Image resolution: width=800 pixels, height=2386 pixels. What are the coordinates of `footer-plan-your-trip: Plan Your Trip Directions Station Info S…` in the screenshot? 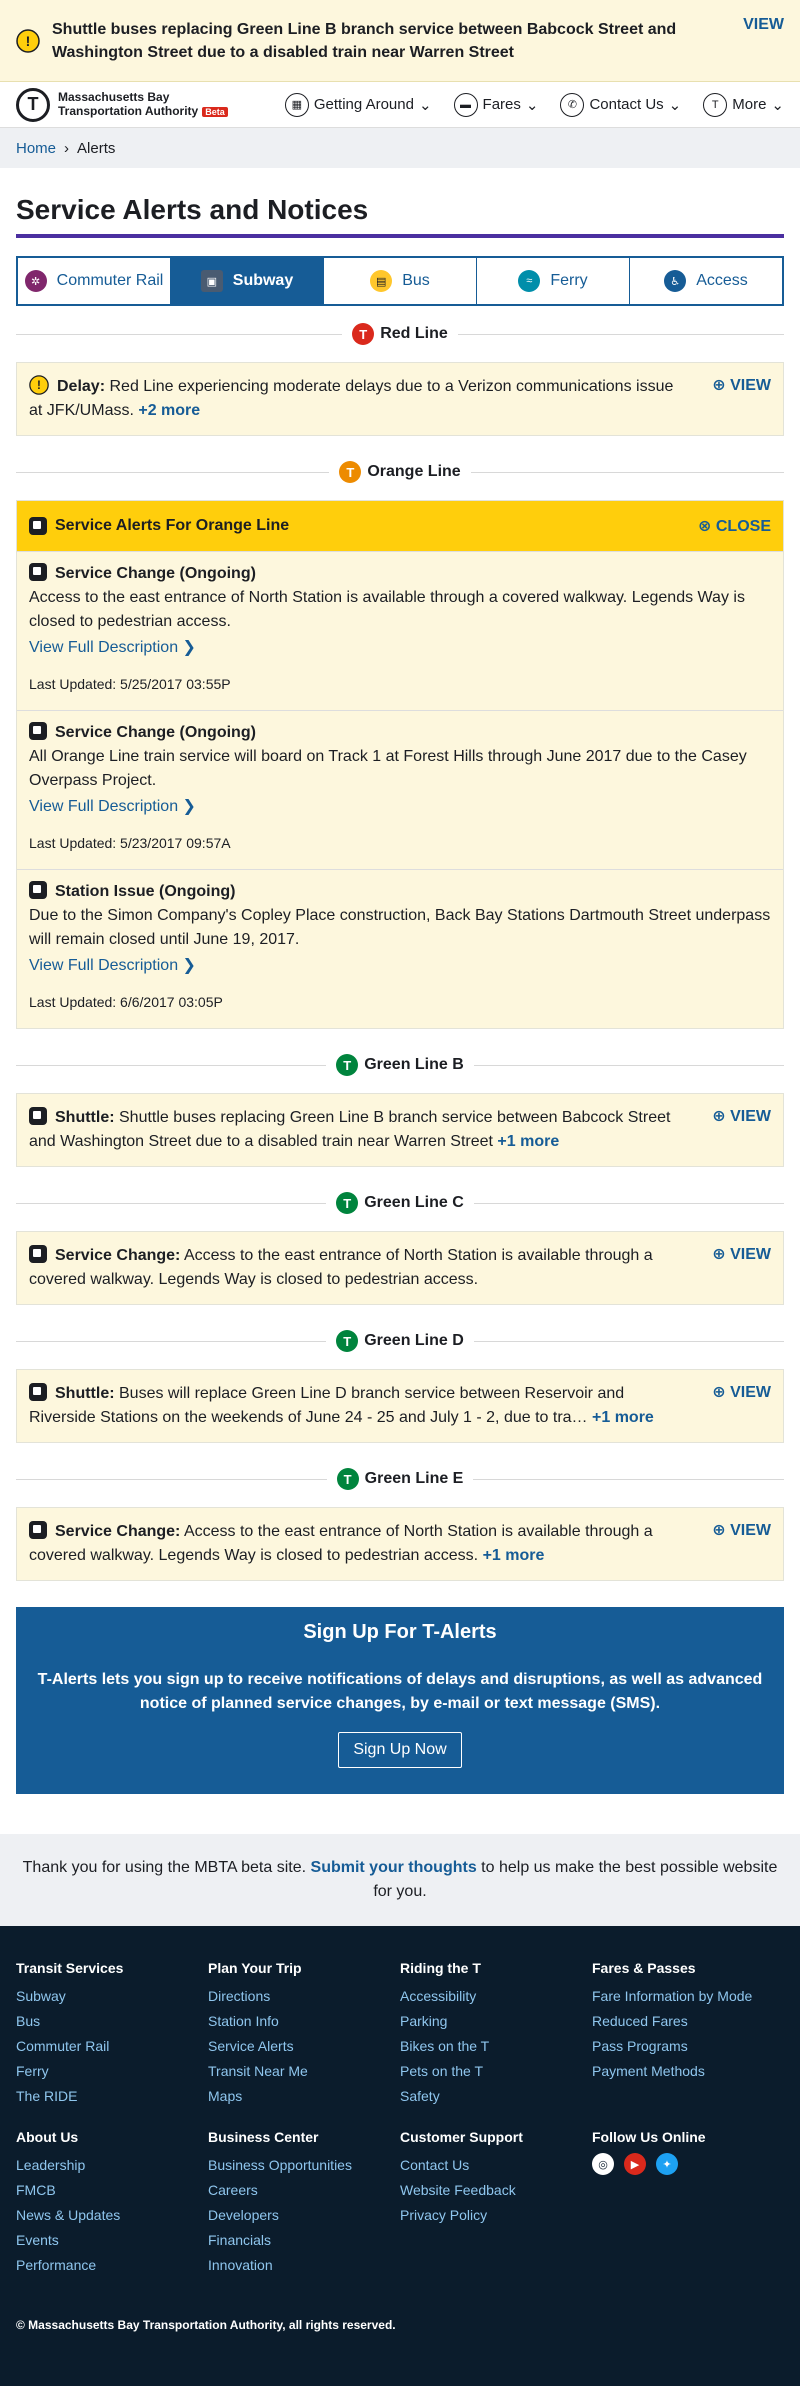 It's located at (304, 2034).